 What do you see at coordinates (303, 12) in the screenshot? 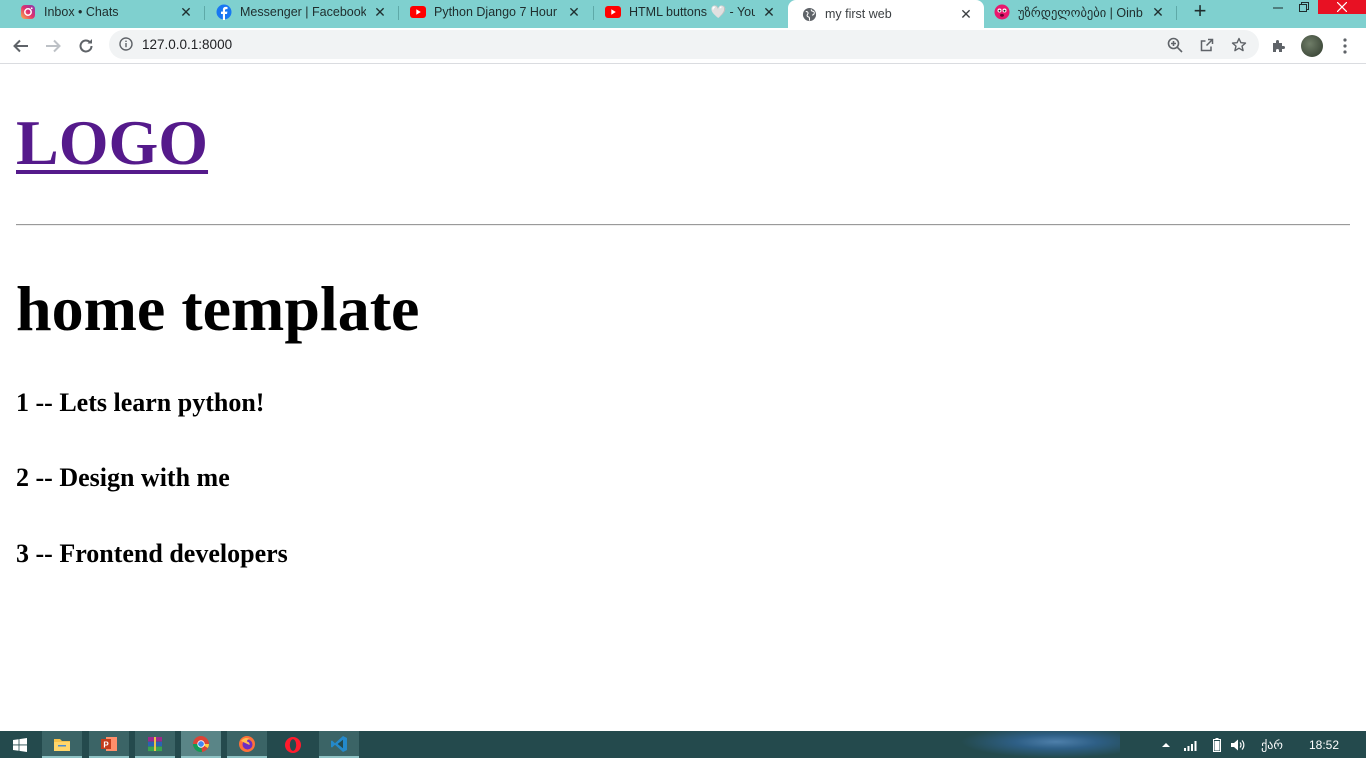
I see `tab-title: Messenger | Facebook` at bounding box center [303, 12].